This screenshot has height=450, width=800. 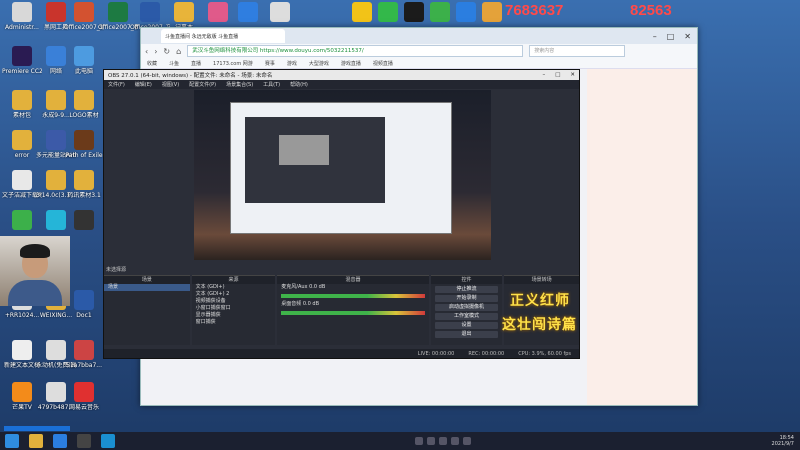 I want to click on obs-menu-item: 工具(T), so click(x=271, y=84).